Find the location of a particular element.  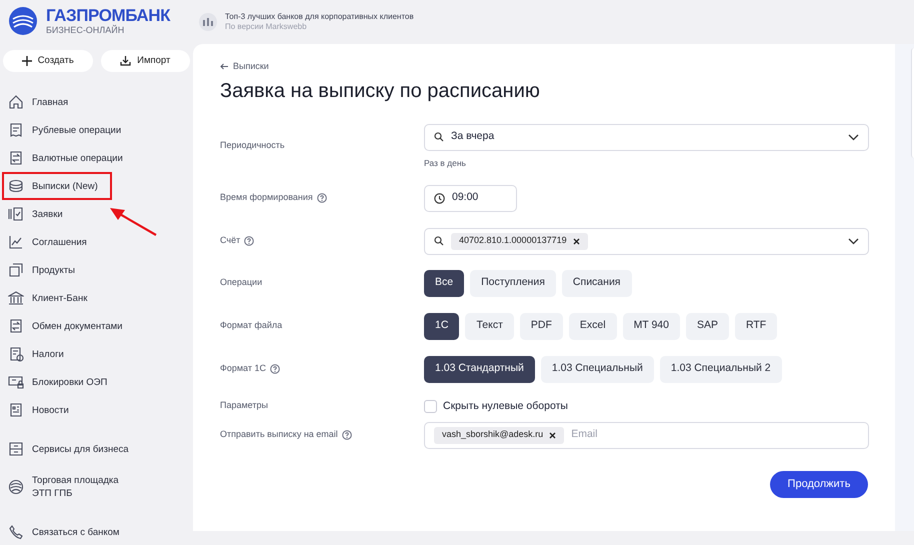

chip-text: 40702.810.1.00000137719 is located at coordinates (513, 241).